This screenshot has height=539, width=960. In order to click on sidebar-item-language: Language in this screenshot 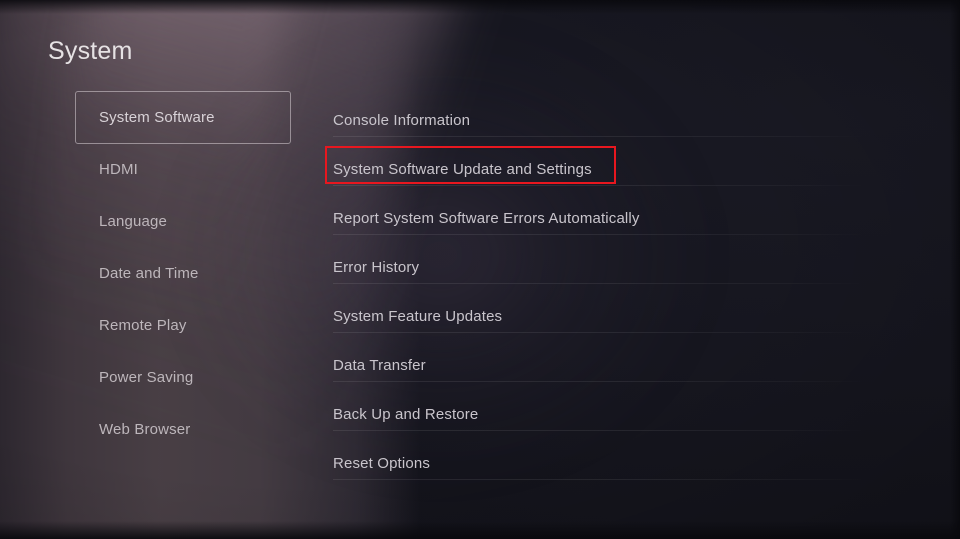, I will do `click(183, 221)`.